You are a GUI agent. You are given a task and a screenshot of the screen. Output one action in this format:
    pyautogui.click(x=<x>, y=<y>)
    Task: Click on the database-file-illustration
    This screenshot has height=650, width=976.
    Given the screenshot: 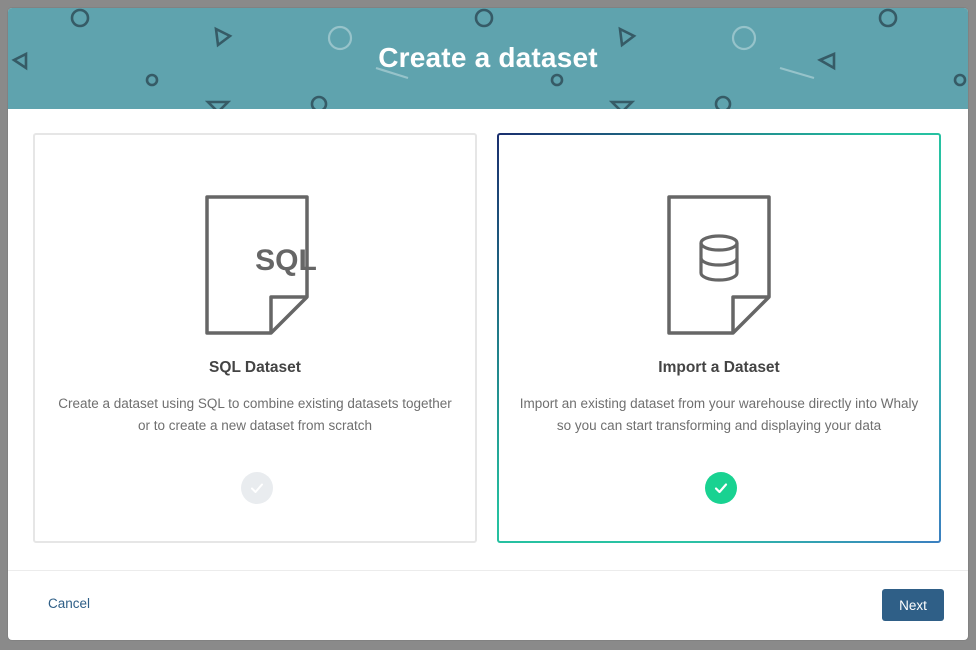 What is the action you would take?
    pyautogui.click(x=719, y=265)
    